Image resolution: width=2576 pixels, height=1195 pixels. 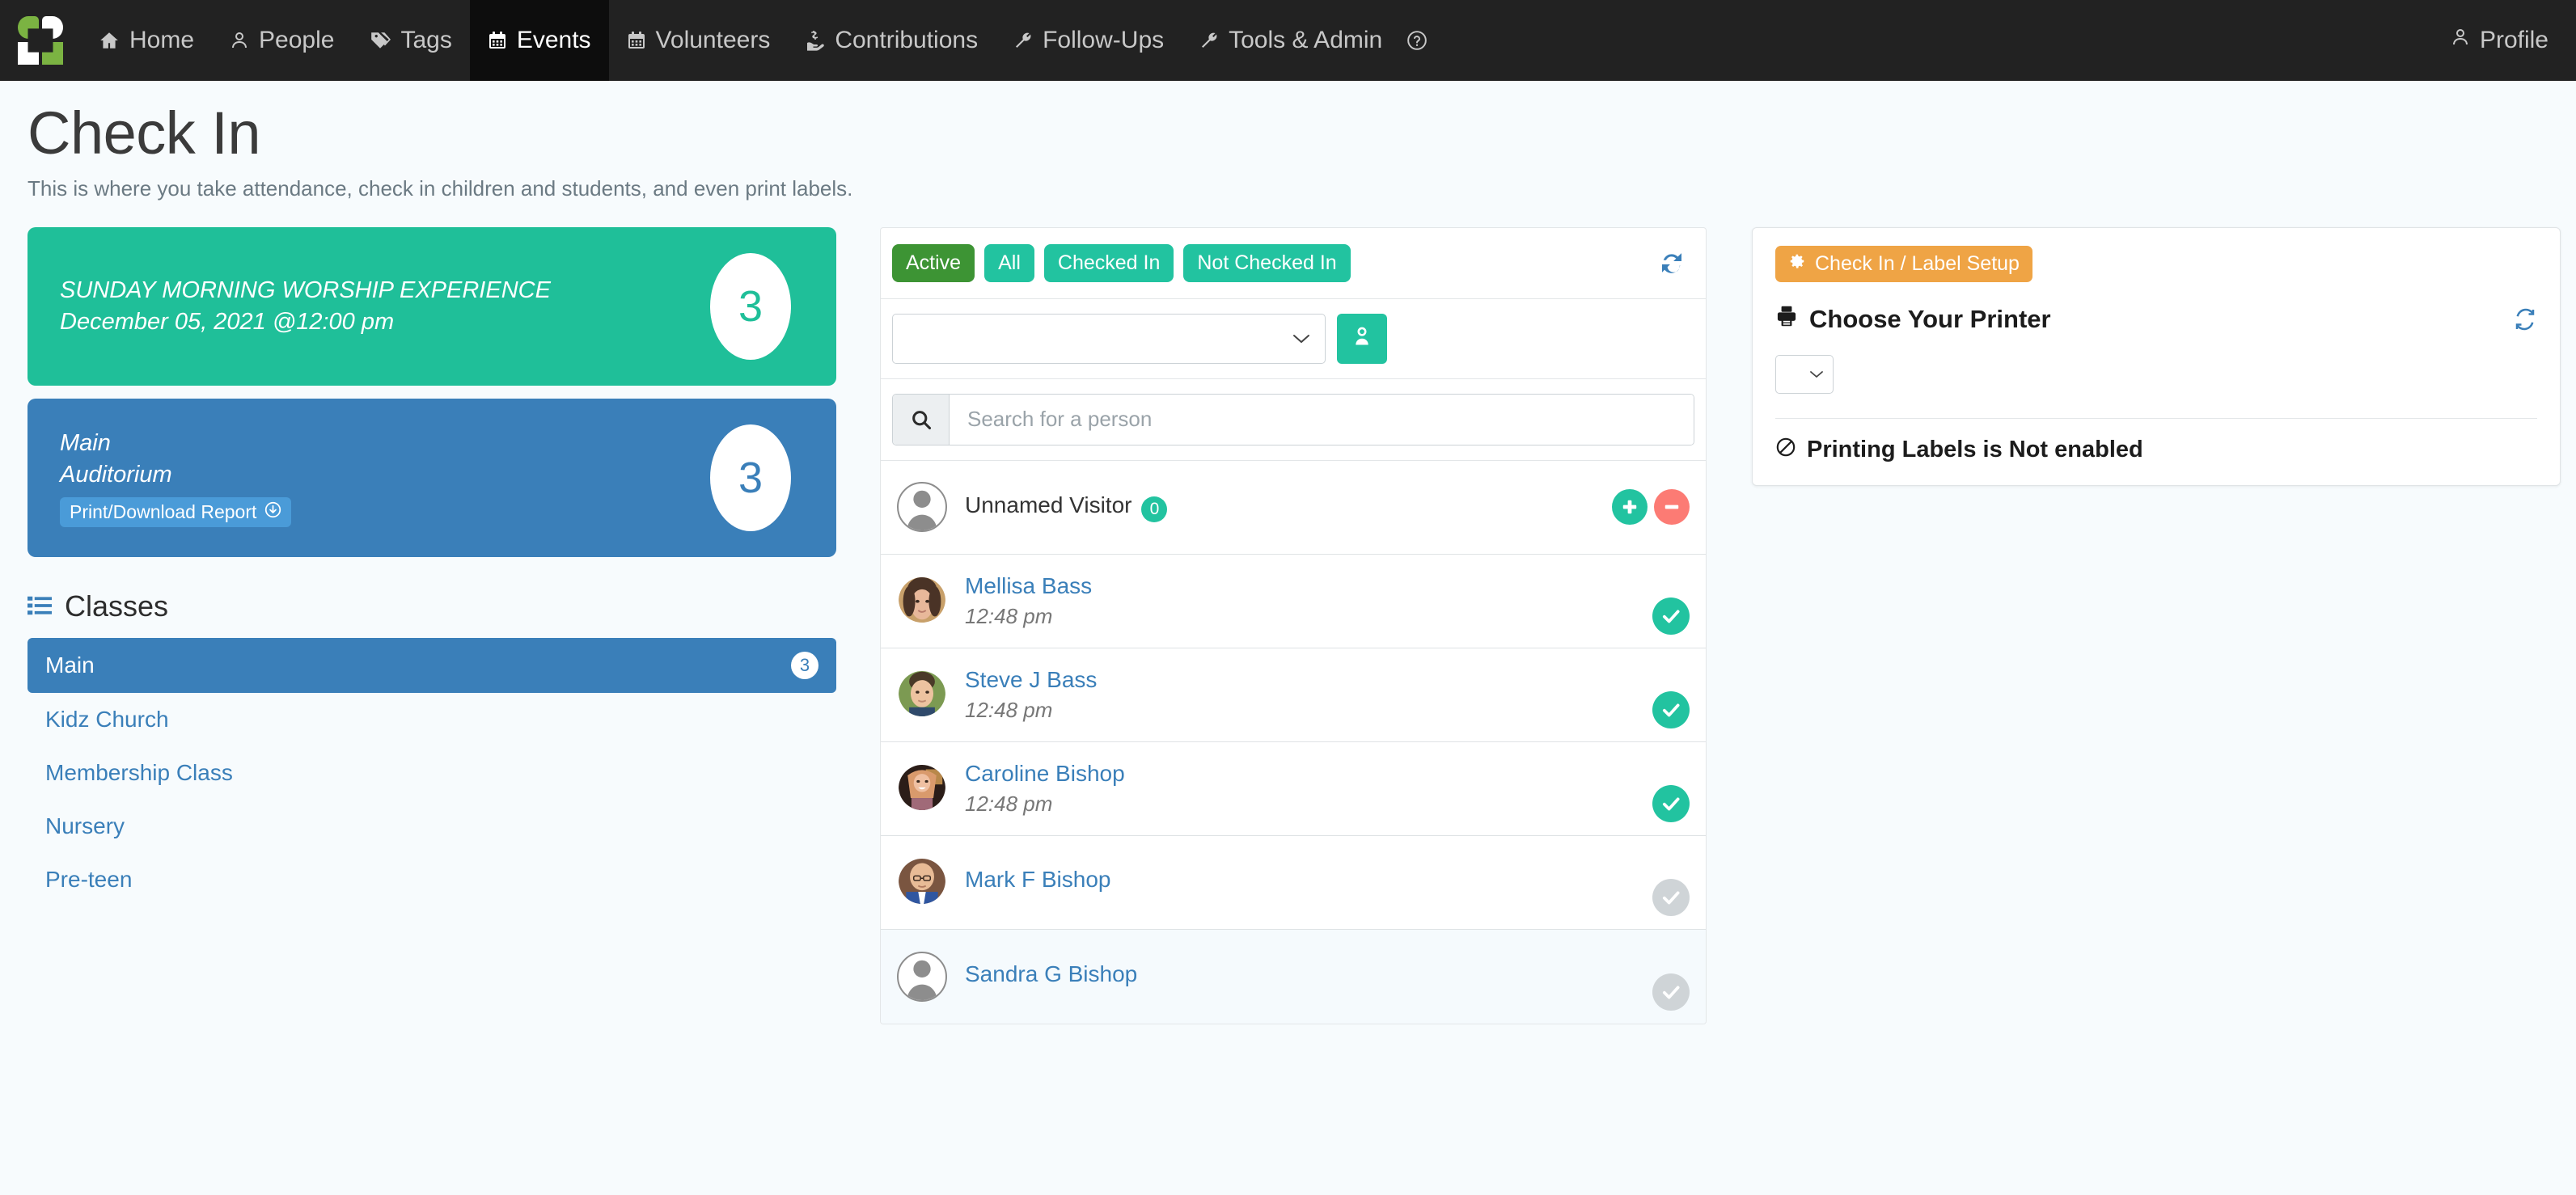 I want to click on nav-item-events: Events, so click(x=539, y=41).